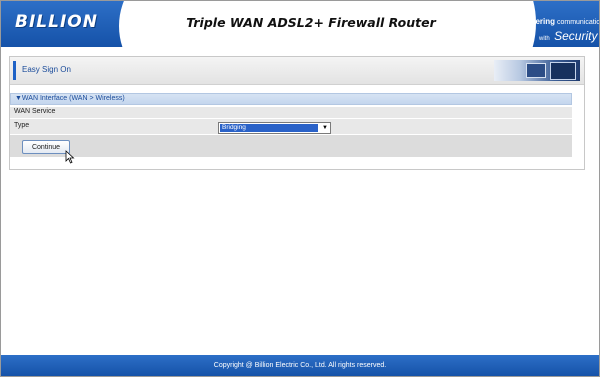 Image resolution: width=600 pixels, height=377 pixels. Describe the element at coordinates (577, 22) in the screenshot. I see `tagline-communications: communications` at that location.